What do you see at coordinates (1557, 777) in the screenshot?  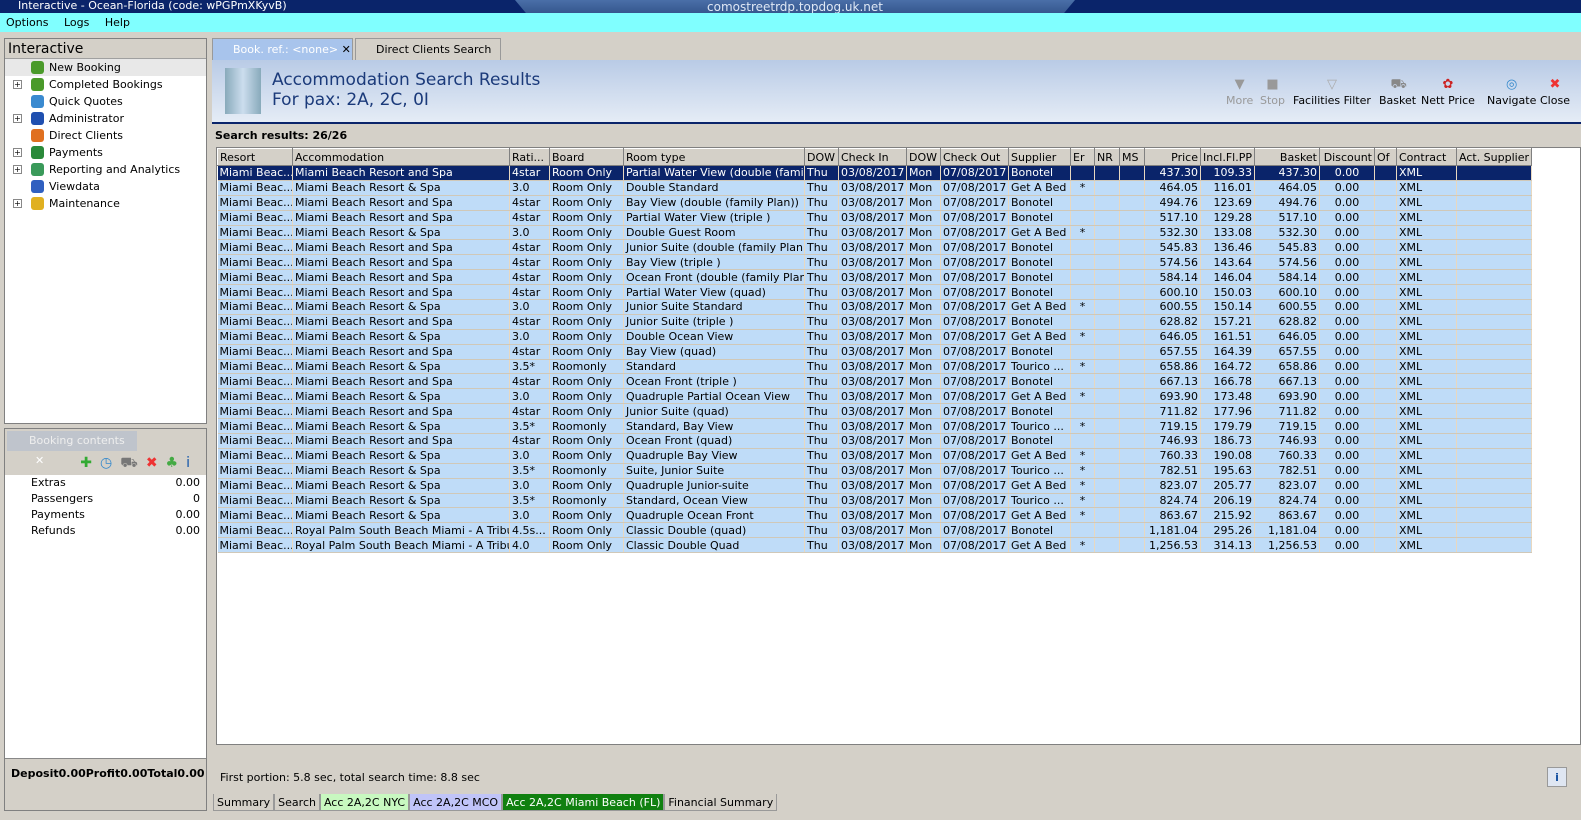 I see `info-button: i` at bounding box center [1557, 777].